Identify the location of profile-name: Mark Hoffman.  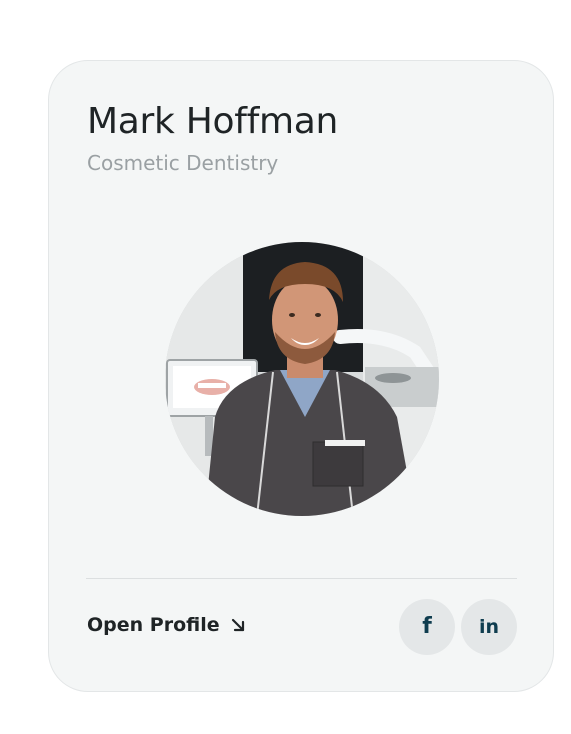
(213, 121).